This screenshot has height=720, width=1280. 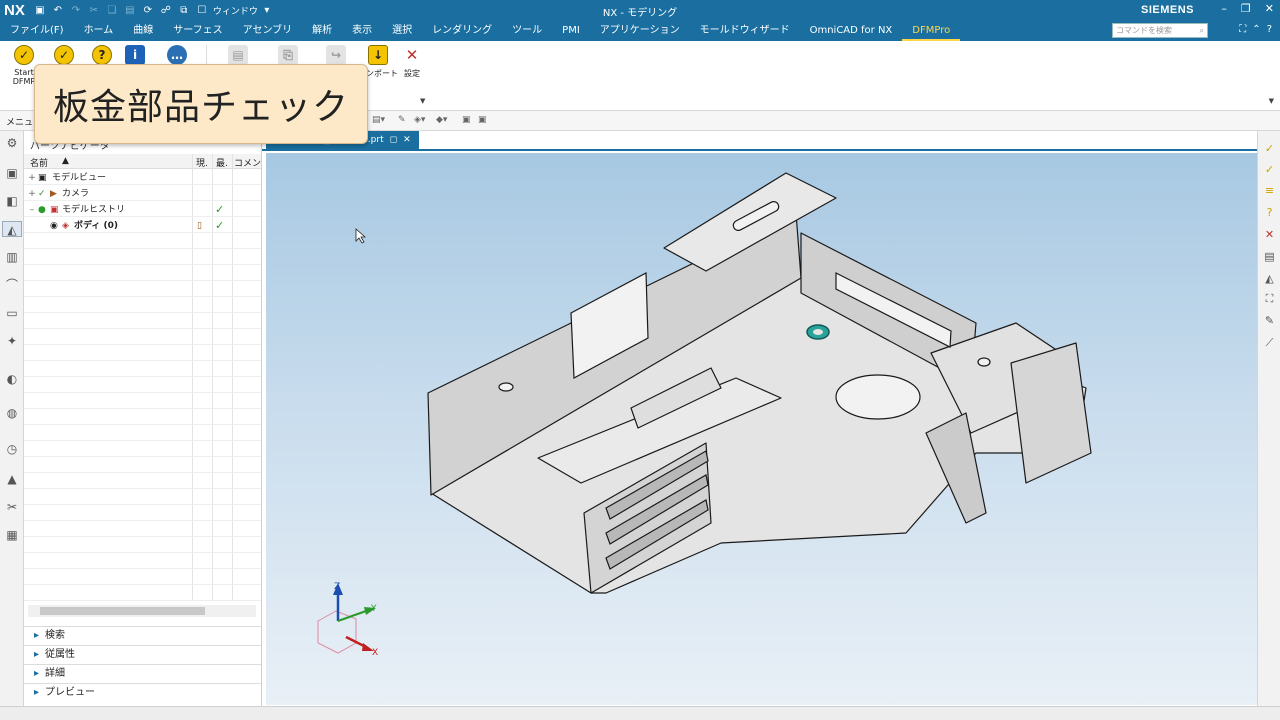 I want to click on close-tab-icon: ✕, so click(x=407, y=141).